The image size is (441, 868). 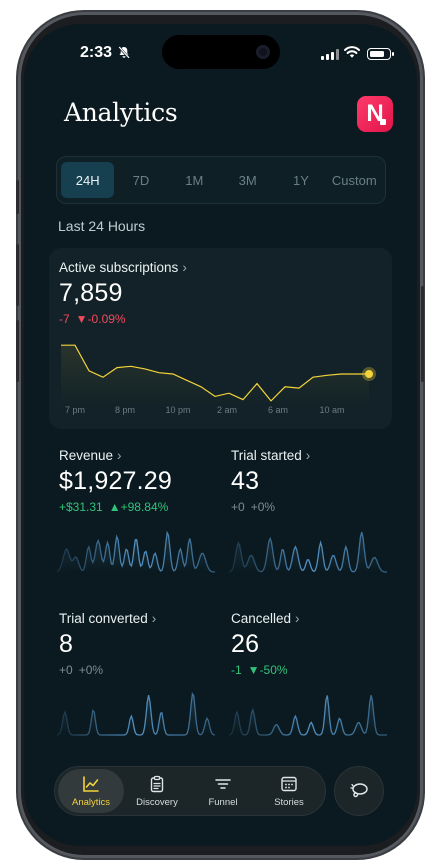 What do you see at coordinates (75, 410) in the screenshot?
I see `x-label: 7 pm` at bounding box center [75, 410].